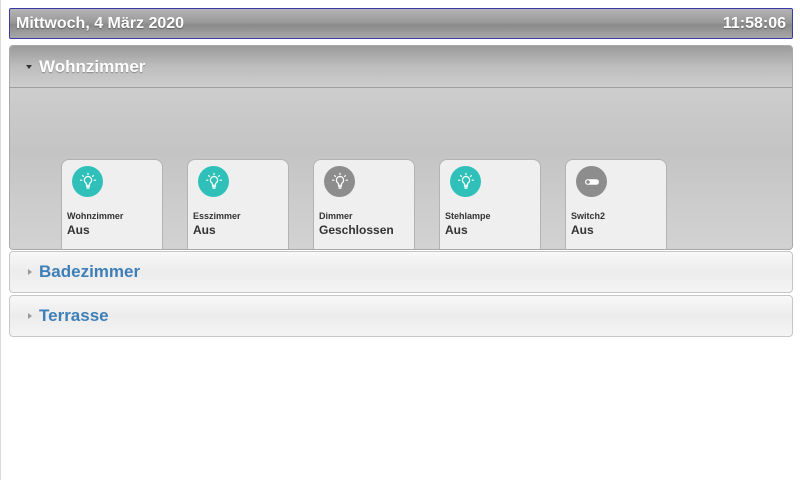 The width and height of the screenshot is (800, 480). What do you see at coordinates (336, 216) in the screenshot?
I see `device-name: Dimmer` at bounding box center [336, 216].